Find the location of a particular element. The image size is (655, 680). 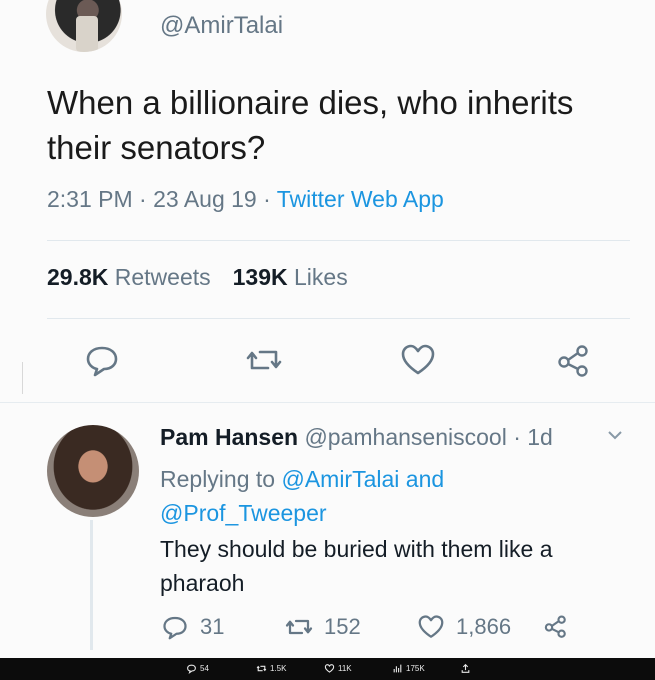

tweet-source-link: Twitter Web App is located at coordinates (360, 199).